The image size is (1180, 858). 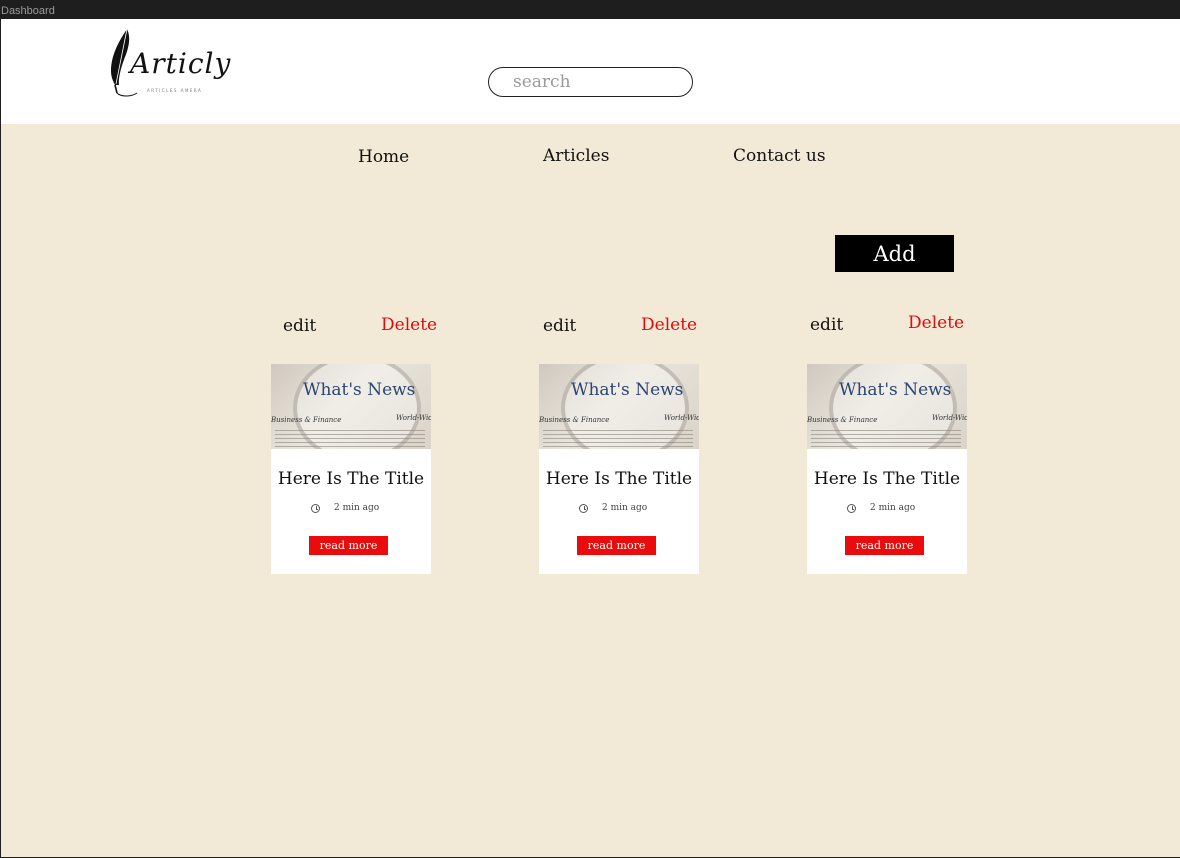 I want to click on nav-articles: Articles, so click(x=576, y=156).